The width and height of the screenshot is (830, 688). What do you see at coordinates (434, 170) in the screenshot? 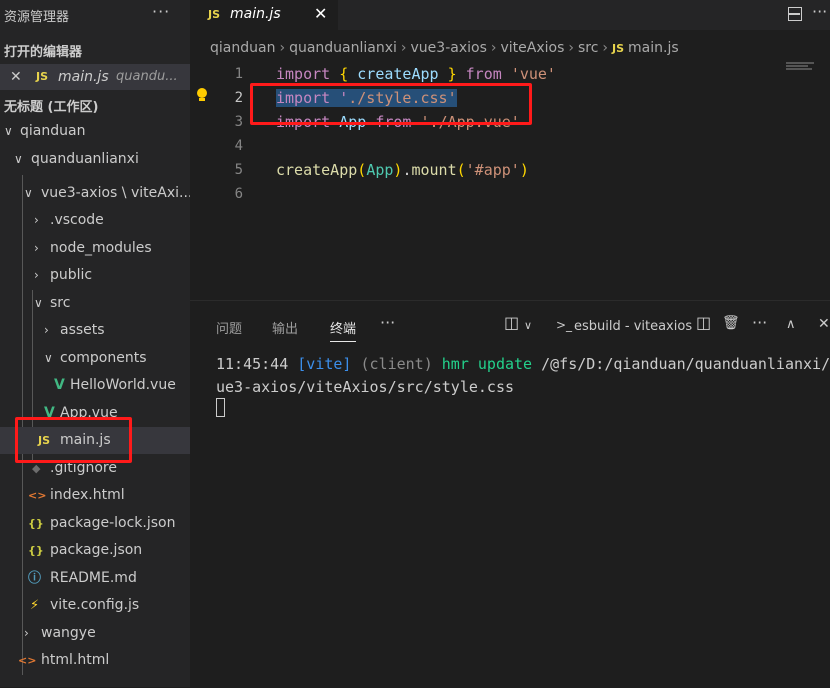
I see `code-token: mount` at bounding box center [434, 170].